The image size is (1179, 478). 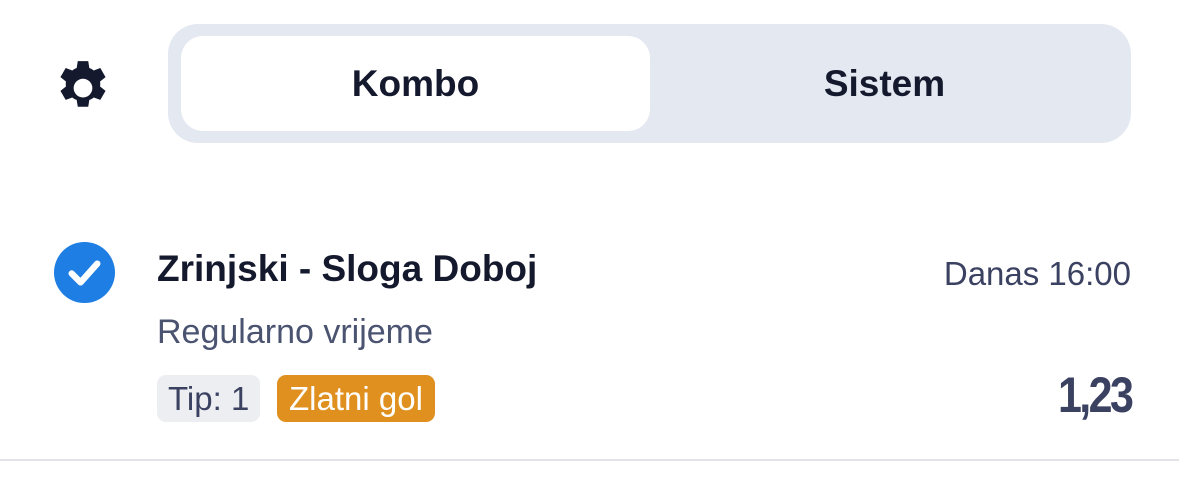 I want to click on odds-value: 1,23, so click(x=1095, y=395).